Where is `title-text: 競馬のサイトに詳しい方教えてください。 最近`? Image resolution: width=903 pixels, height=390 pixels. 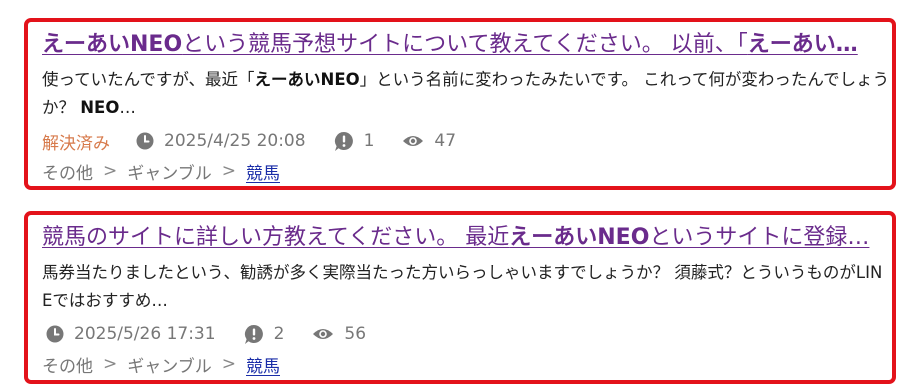
title-text: 競馬のサイトに詳しい方教えてください。 最近 is located at coordinates (276, 237).